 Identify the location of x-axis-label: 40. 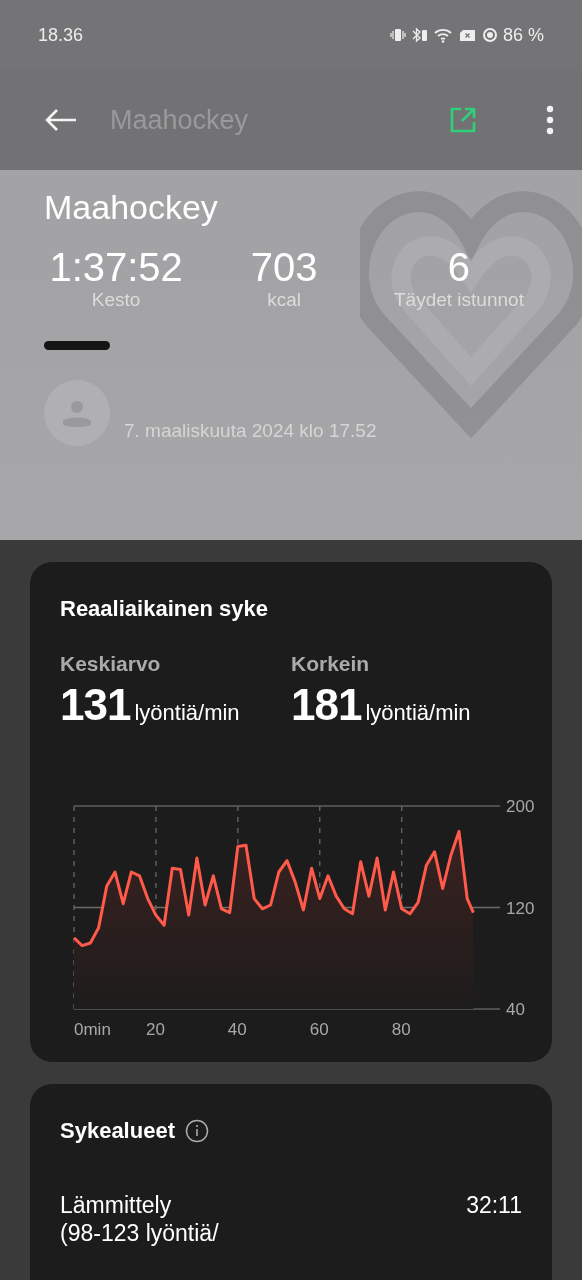
(237, 1028).